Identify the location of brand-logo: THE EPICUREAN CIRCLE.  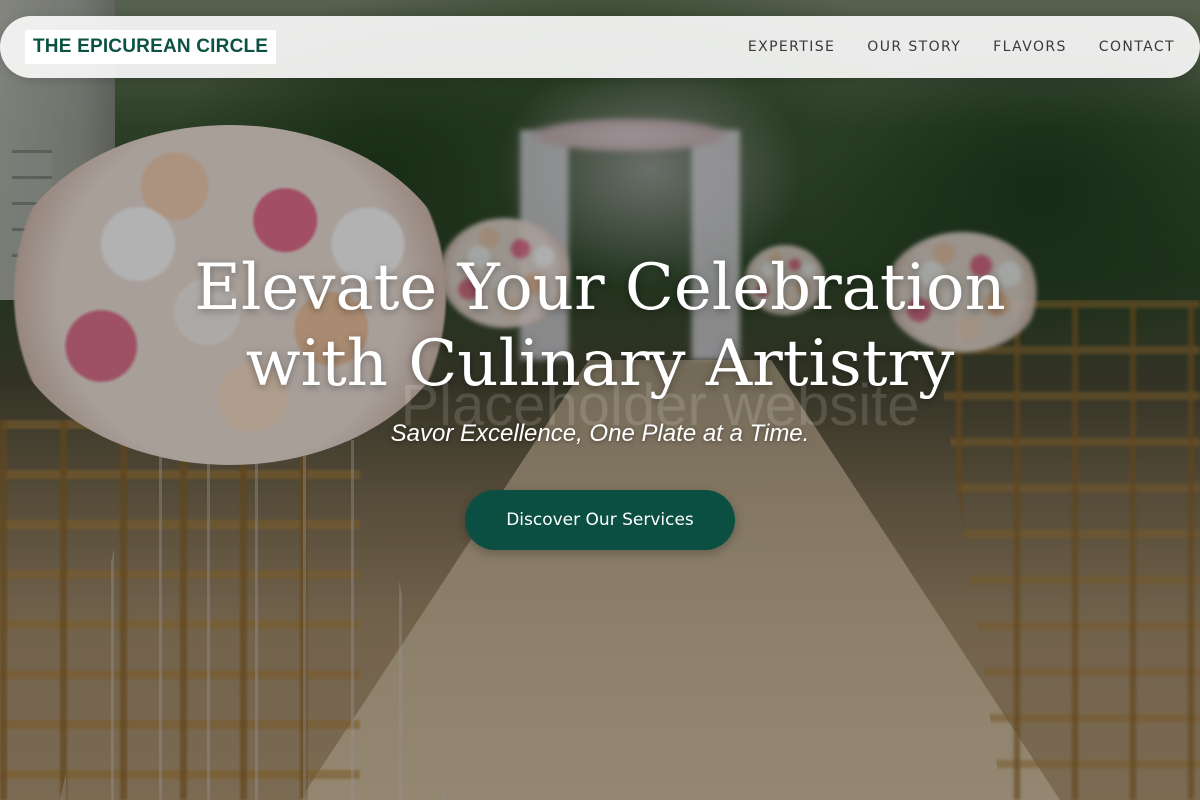
(151, 47).